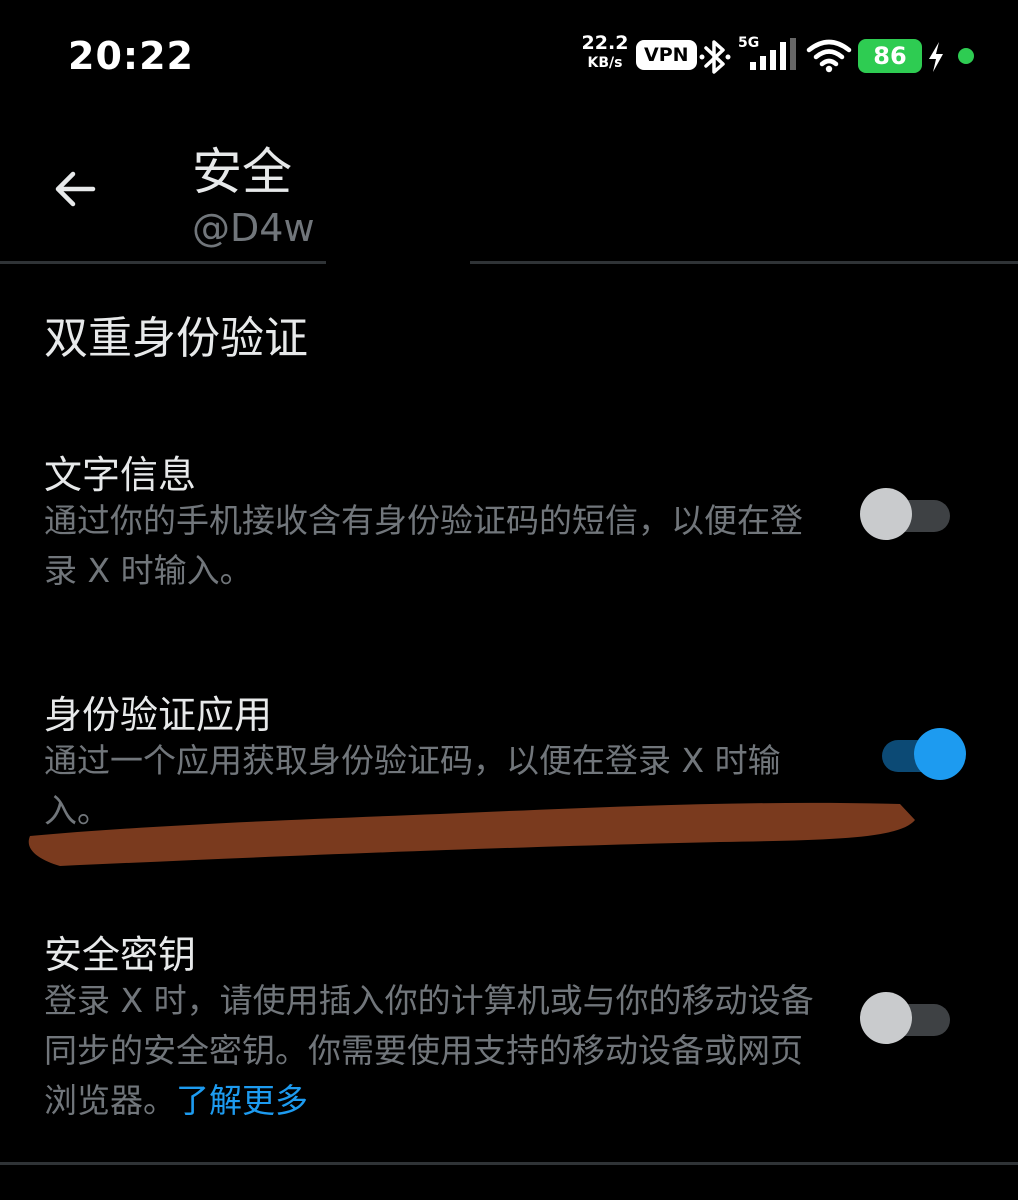 This screenshot has width=1018, height=1200. I want to click on network-type-label: 5G, so click(748, 43).